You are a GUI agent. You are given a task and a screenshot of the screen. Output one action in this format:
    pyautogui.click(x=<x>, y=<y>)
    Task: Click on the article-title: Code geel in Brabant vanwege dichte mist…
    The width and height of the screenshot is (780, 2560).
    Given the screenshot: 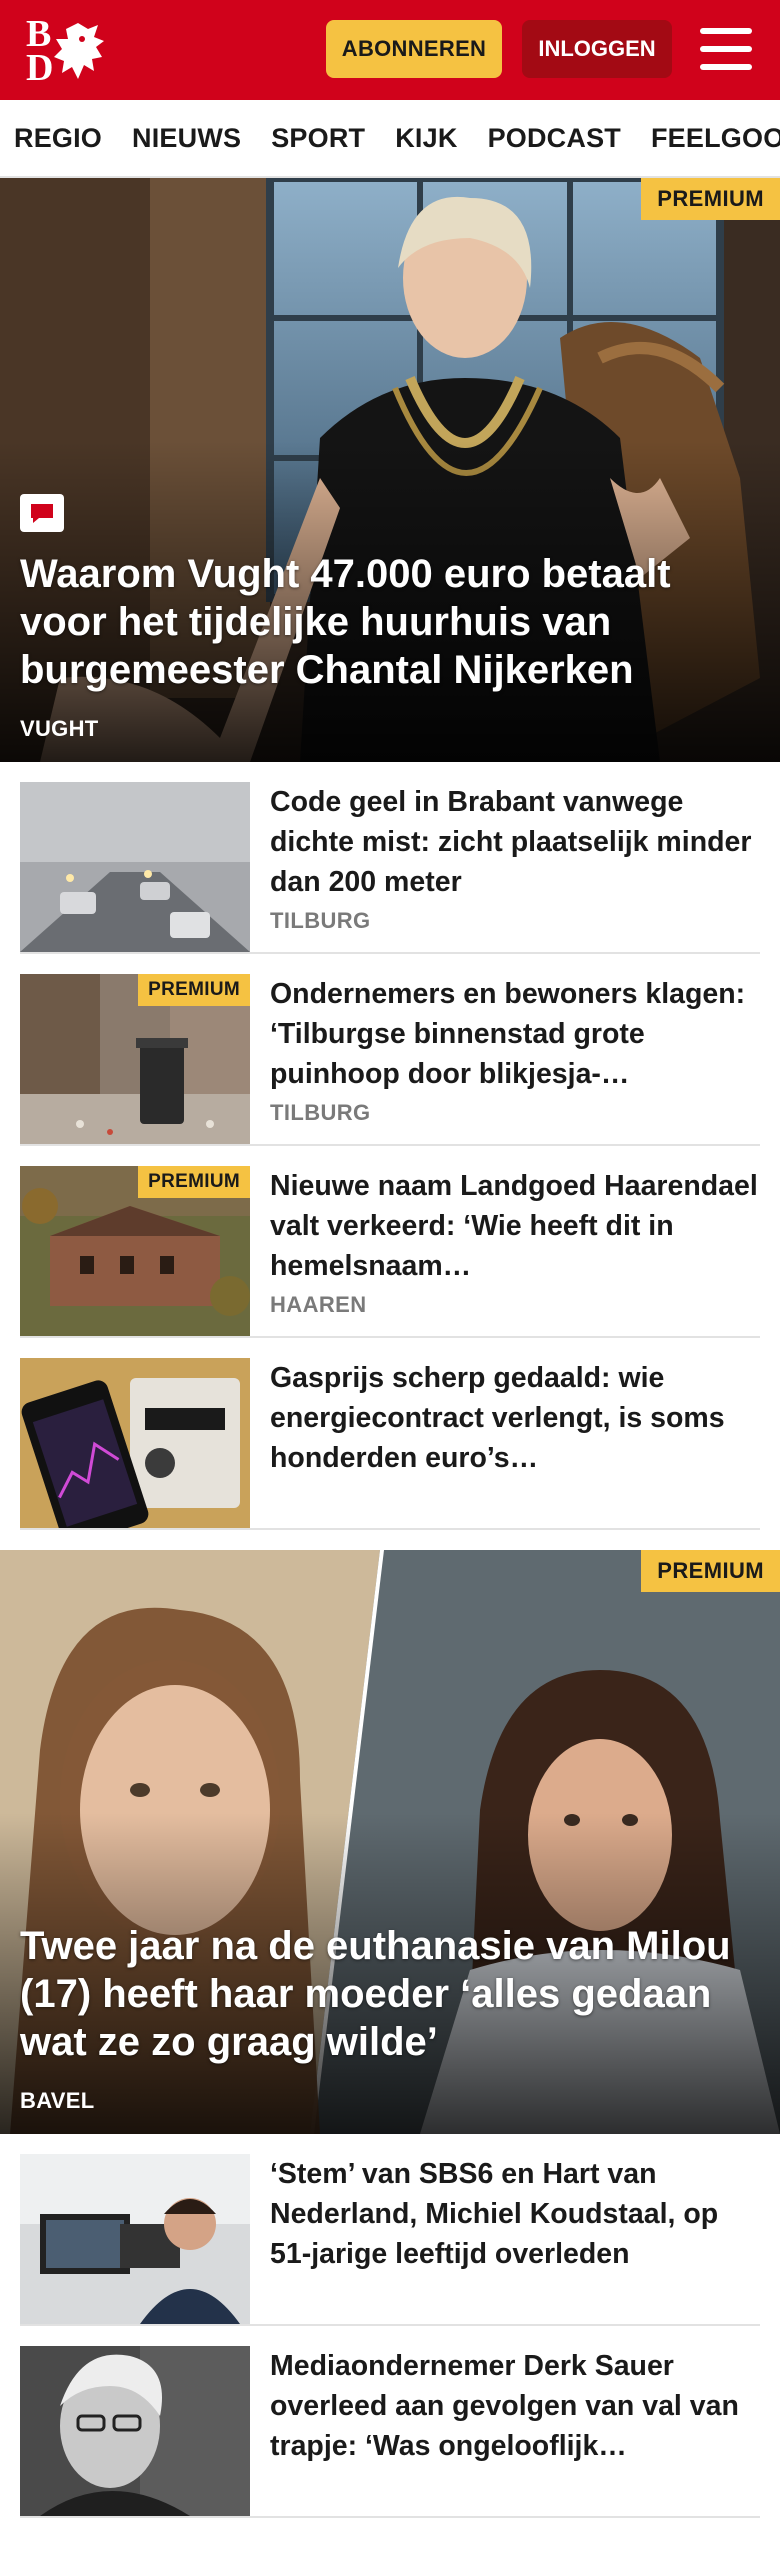 What is the action you would take?
    pyautogui.click(x=515, y=842)
    